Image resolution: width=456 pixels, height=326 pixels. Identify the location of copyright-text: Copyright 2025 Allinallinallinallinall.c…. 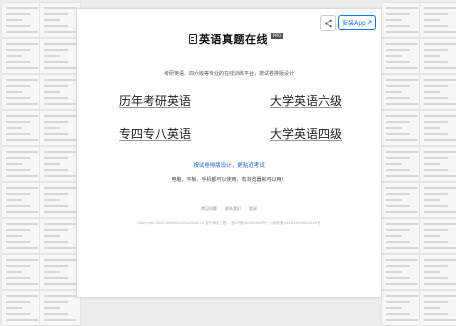
(229, 223).